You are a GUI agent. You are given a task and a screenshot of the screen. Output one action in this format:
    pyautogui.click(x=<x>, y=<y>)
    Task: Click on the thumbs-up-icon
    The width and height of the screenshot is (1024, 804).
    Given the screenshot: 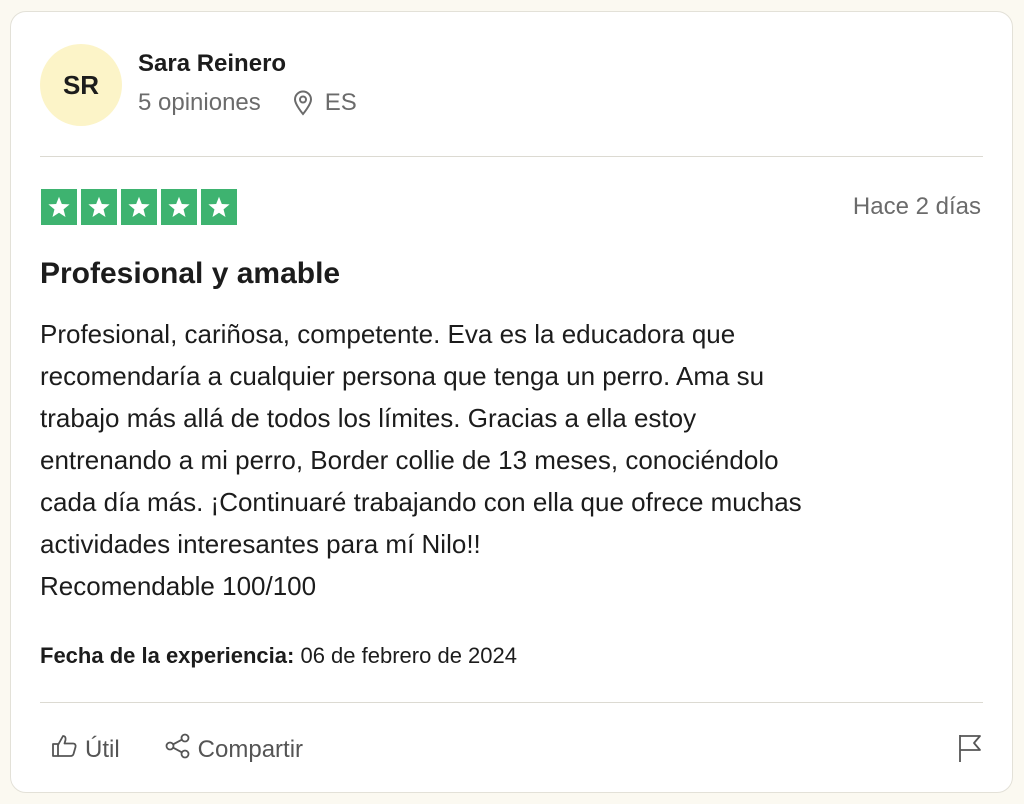 What is the action you would take?
    pyautogui.click(x=65, y=749)
    